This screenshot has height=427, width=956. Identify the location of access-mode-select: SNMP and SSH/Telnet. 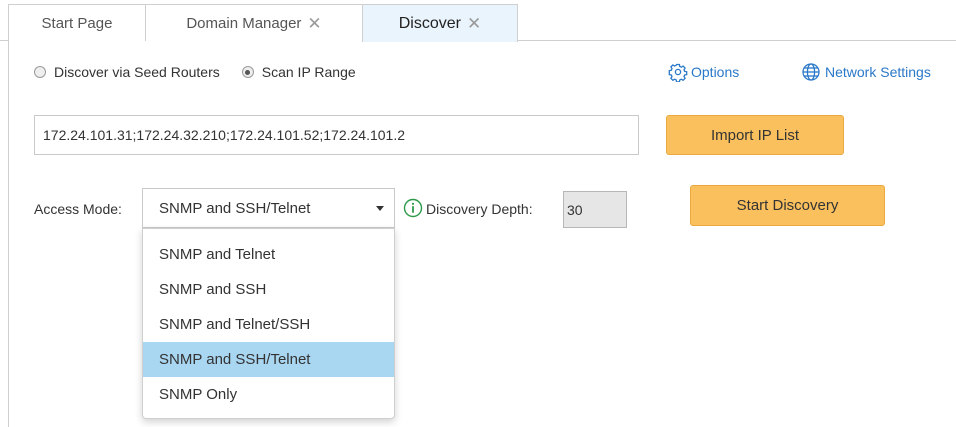
(268, 208).